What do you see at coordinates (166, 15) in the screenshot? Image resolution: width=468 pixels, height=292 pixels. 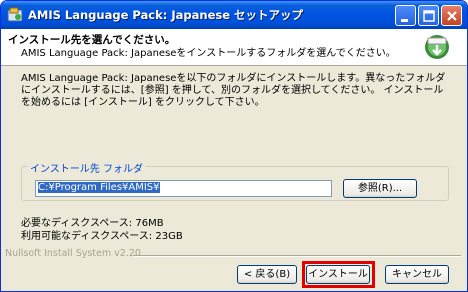 I see `window-title: AMIS Language Pack: Japanese セットアップ` at bounding box center [166, 15].